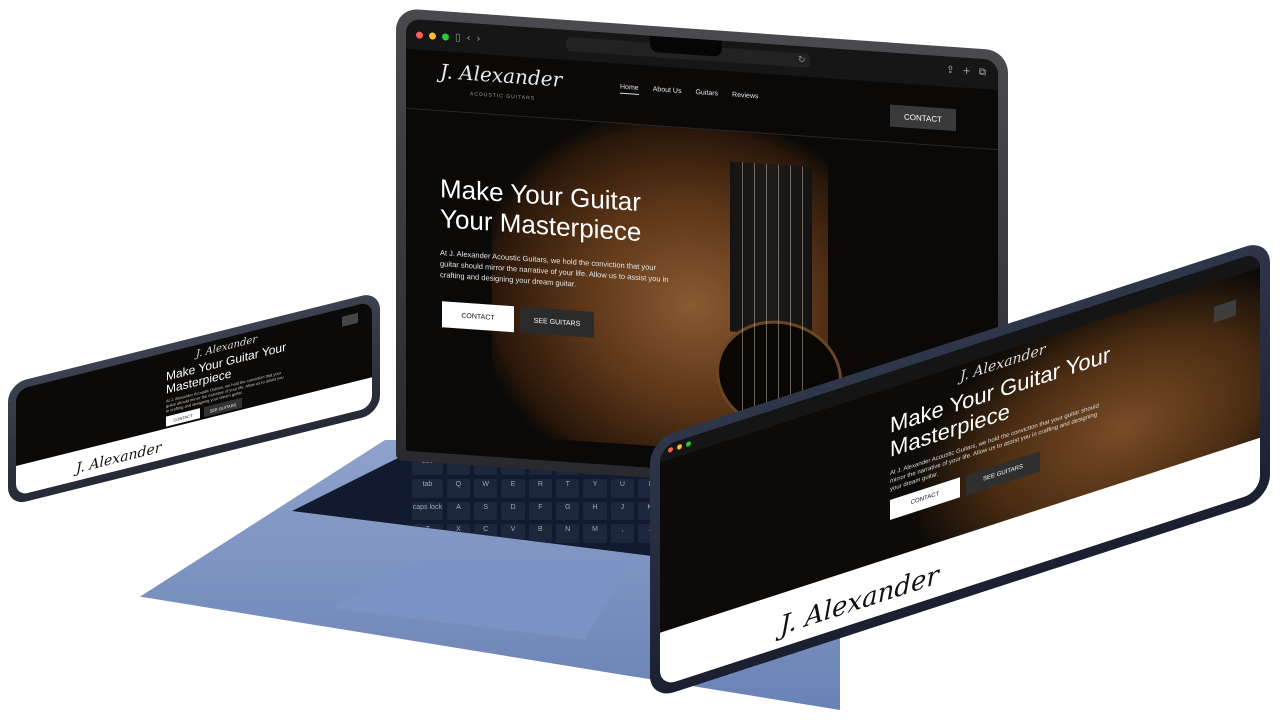 Image resolution: width=1280 pixels, height=720 pixels. Describe the element at coordinates (119, 458) in the screenshot. I see `phone-footer-logo: J. Alexander` at that location.